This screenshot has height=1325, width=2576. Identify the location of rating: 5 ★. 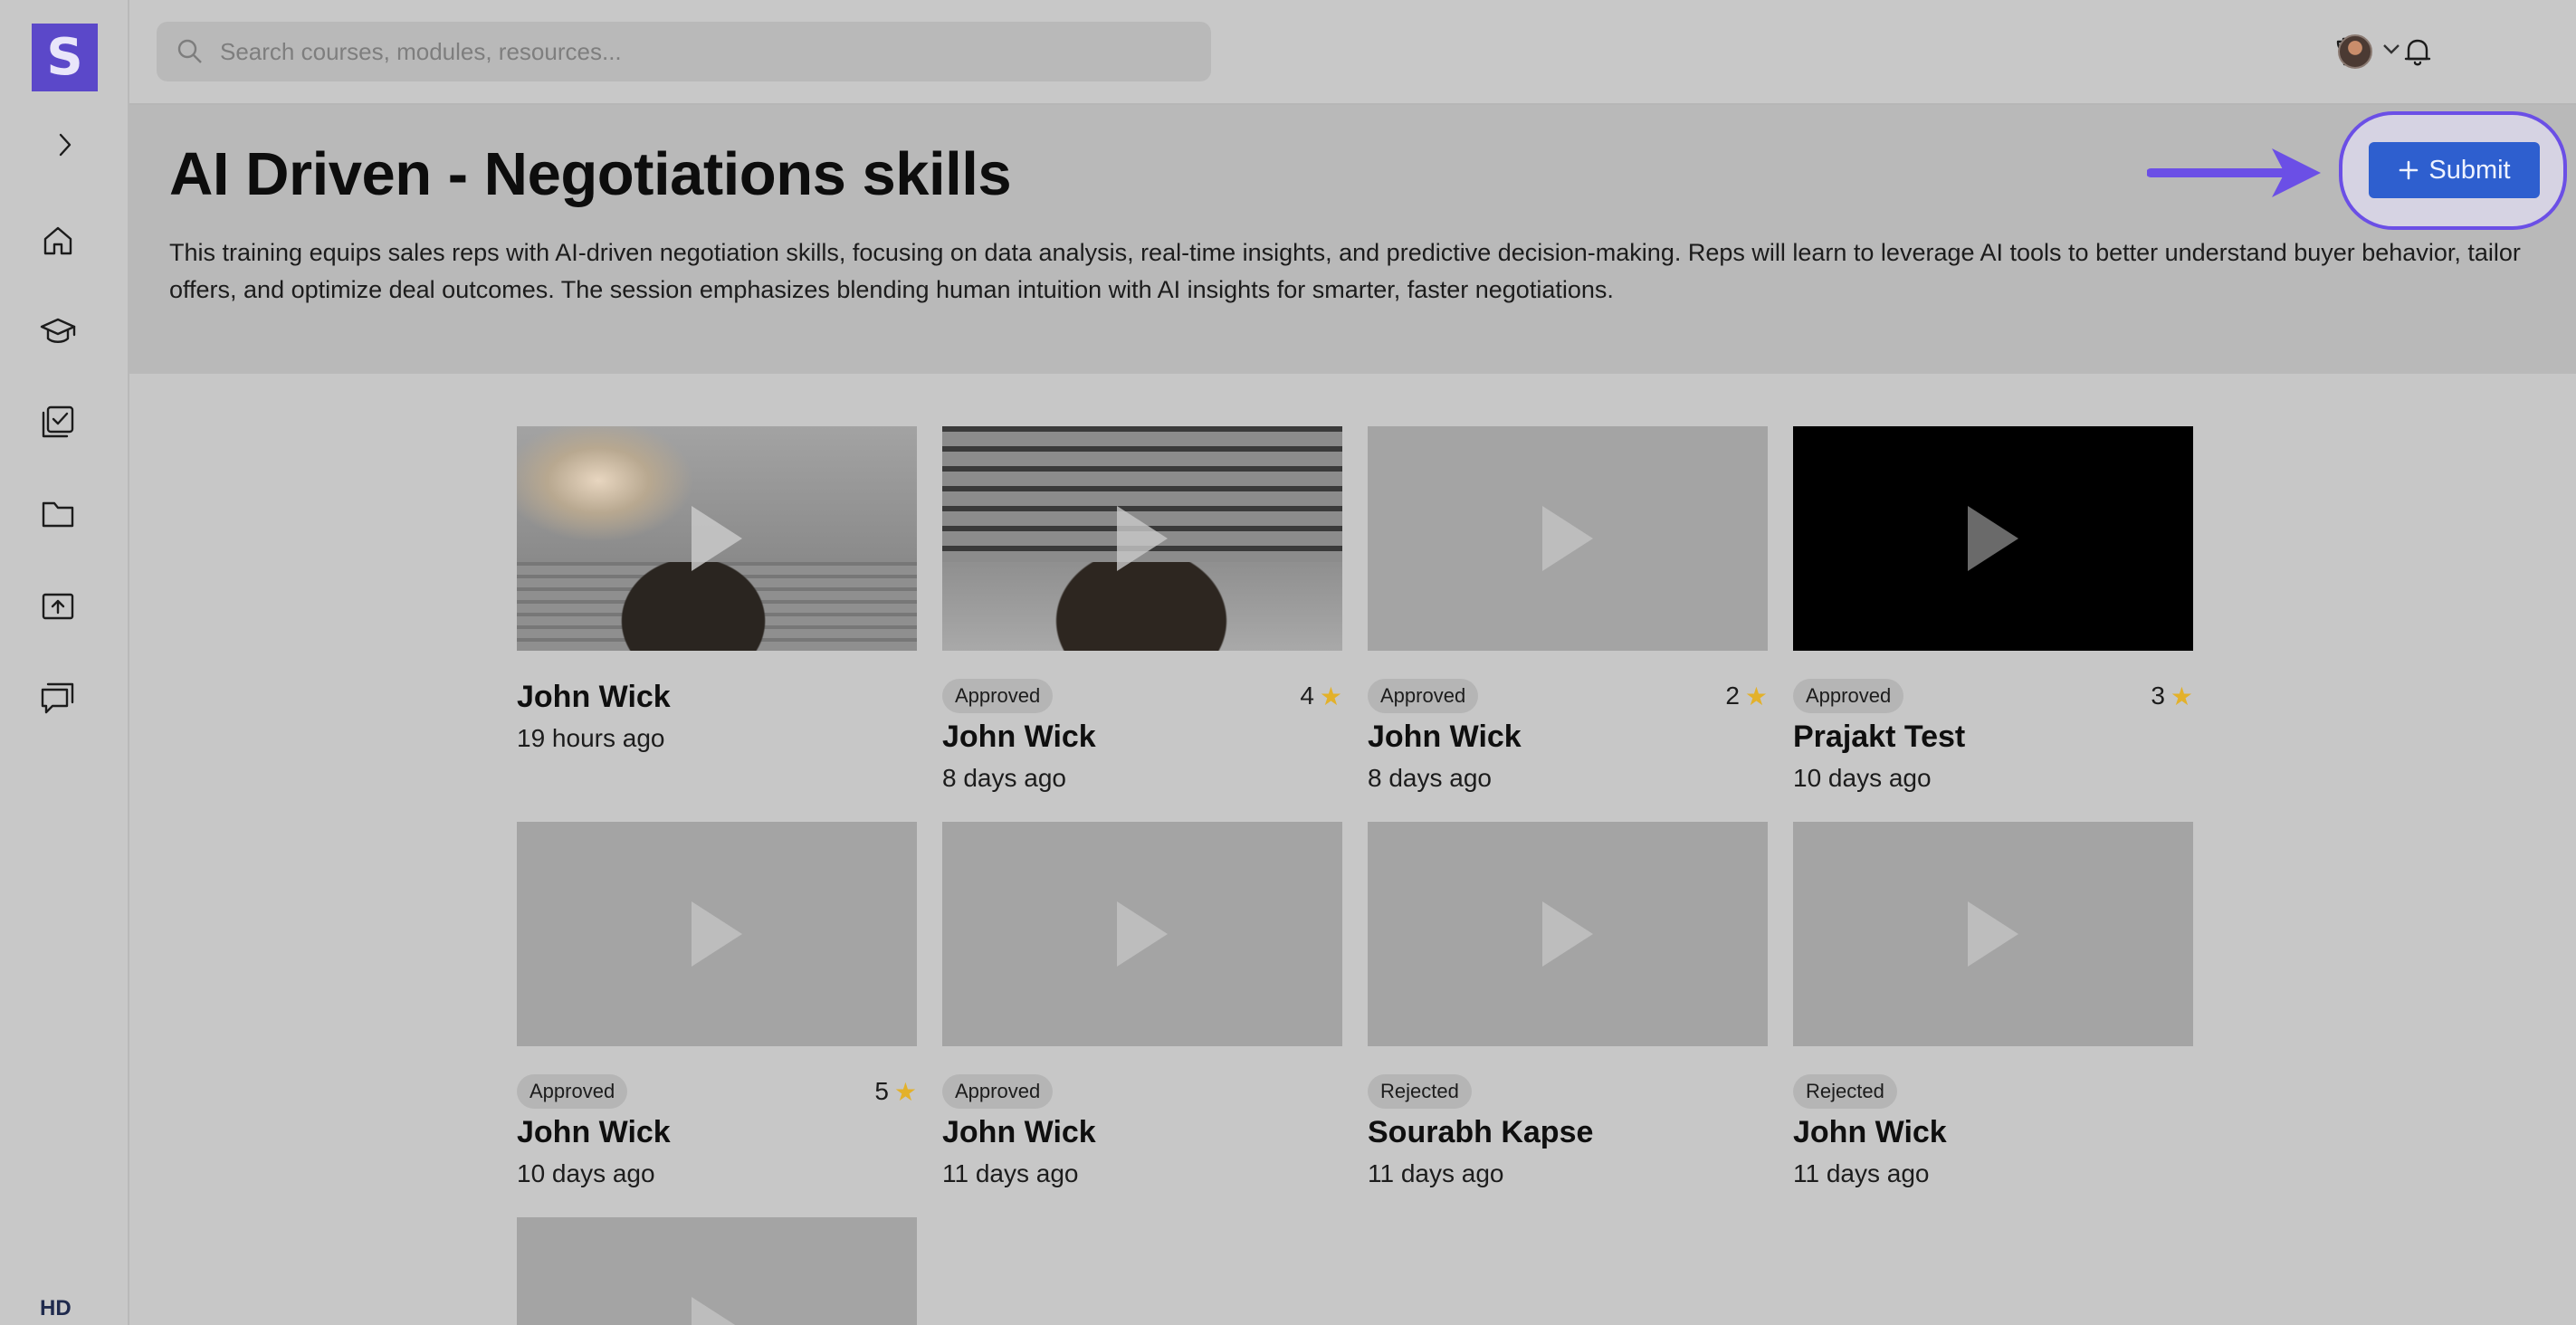
(895, 1092).